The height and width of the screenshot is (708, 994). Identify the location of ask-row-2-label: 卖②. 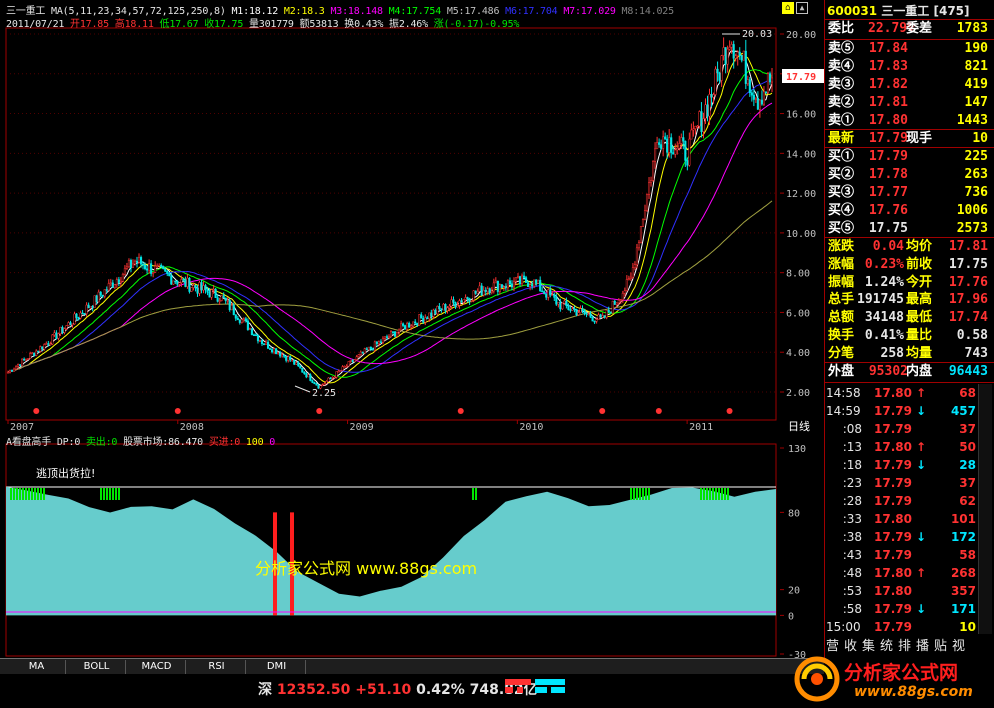
(841, 102).